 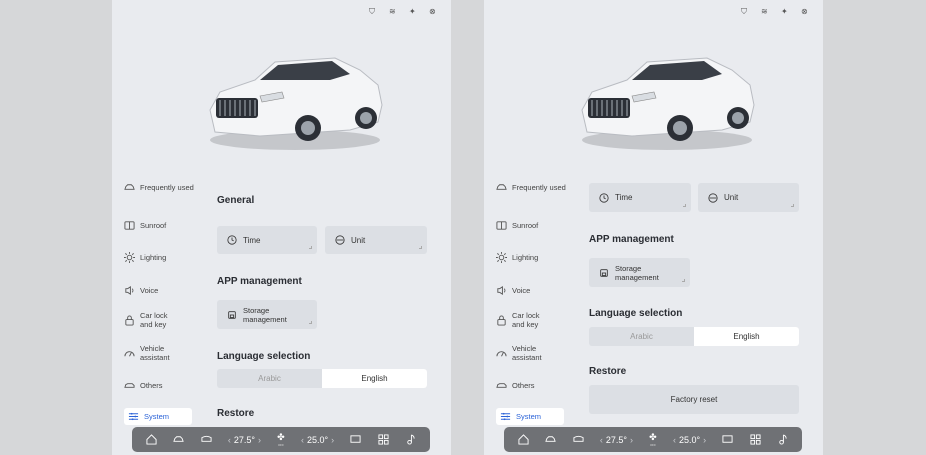 I want to click on sidebar-item-label: Voice, so click(x=149, y=290).